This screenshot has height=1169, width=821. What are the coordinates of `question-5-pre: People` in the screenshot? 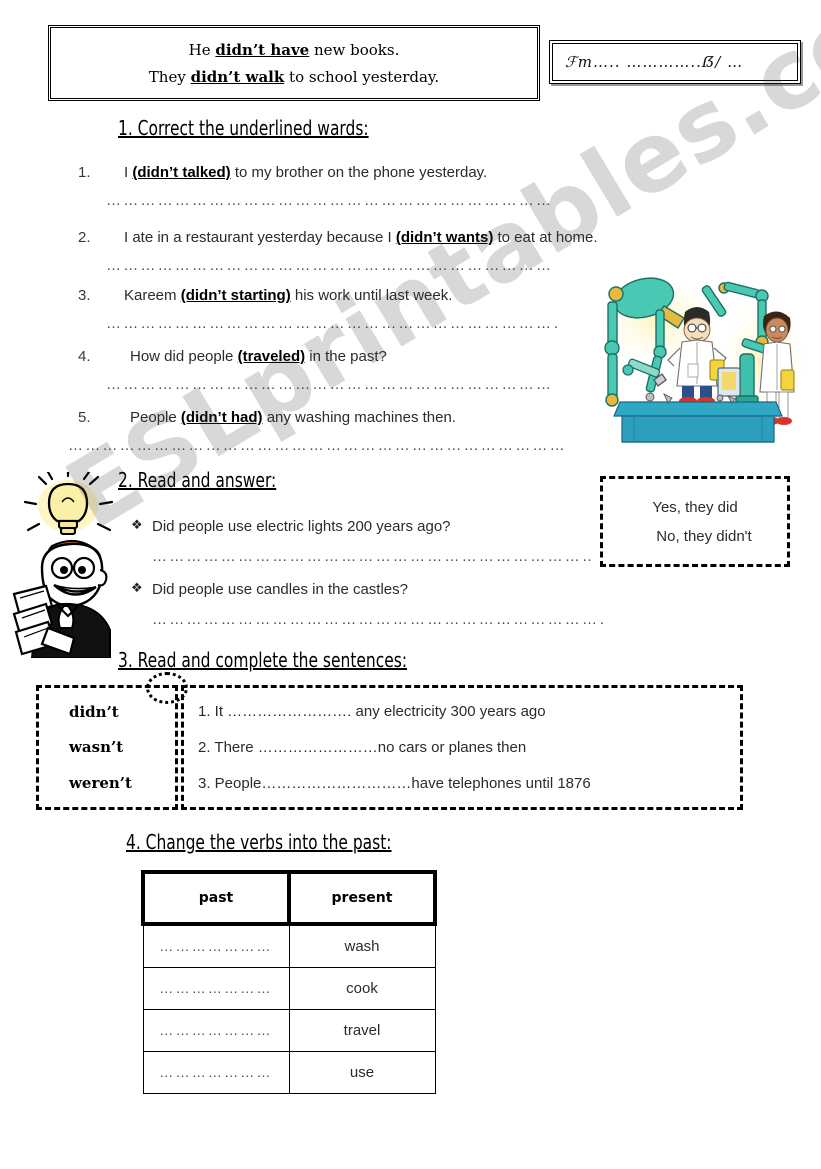 It's located at (155, 417).